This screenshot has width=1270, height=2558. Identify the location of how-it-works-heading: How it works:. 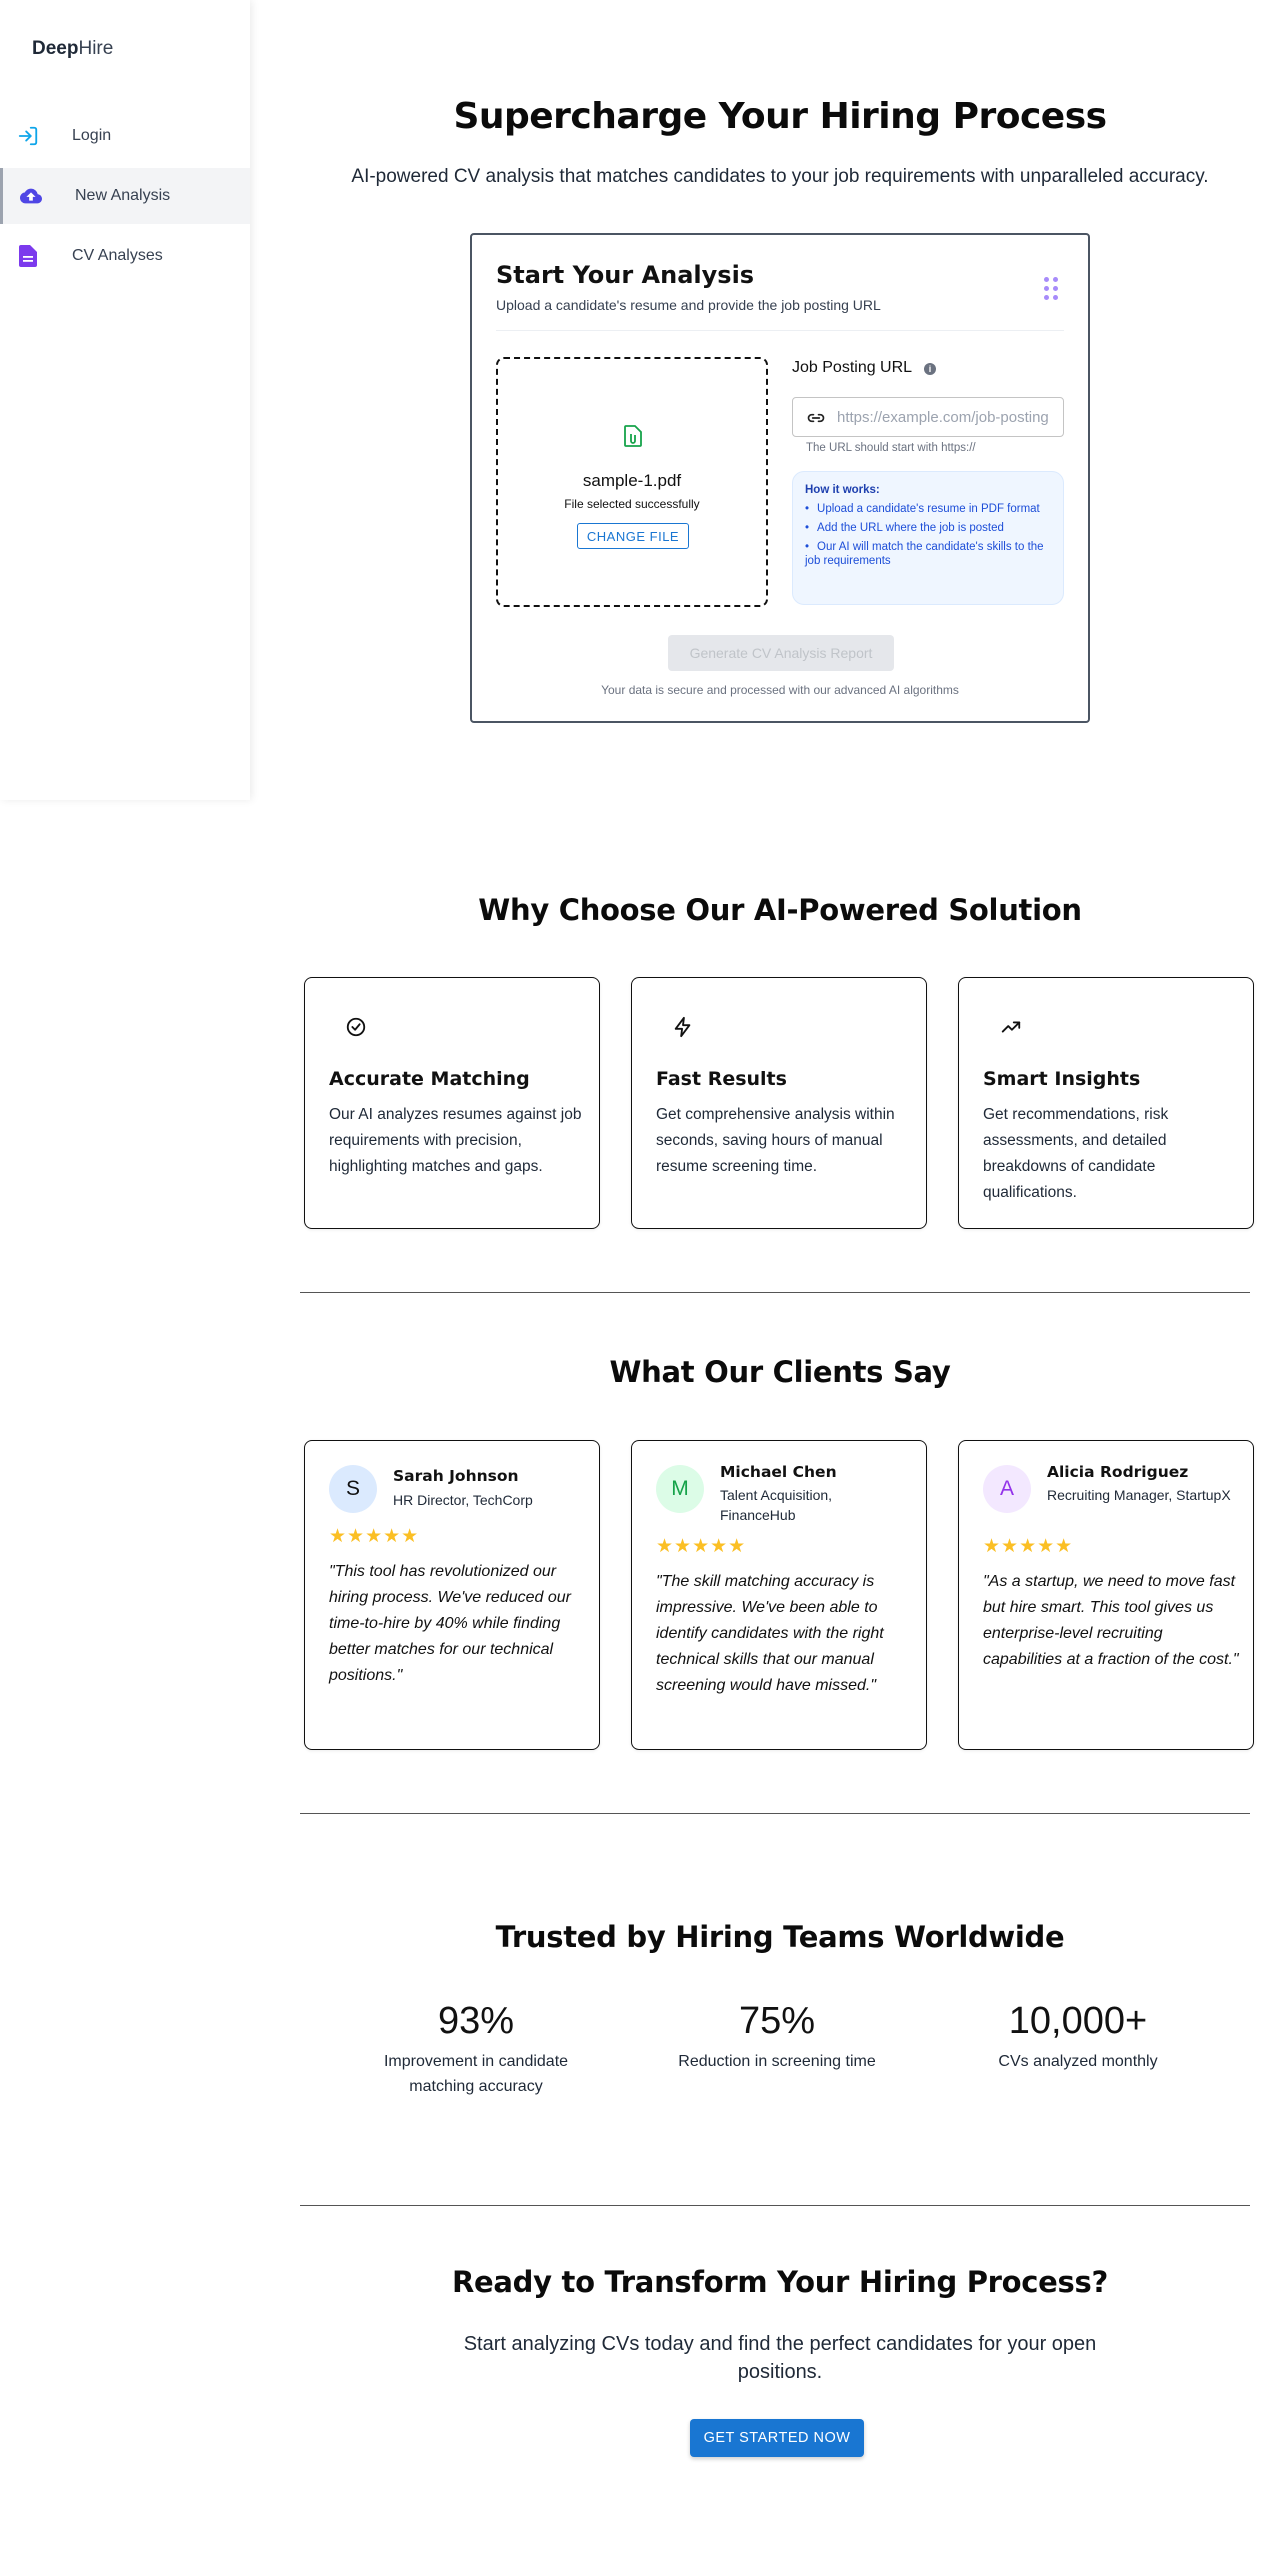
(842, 490).